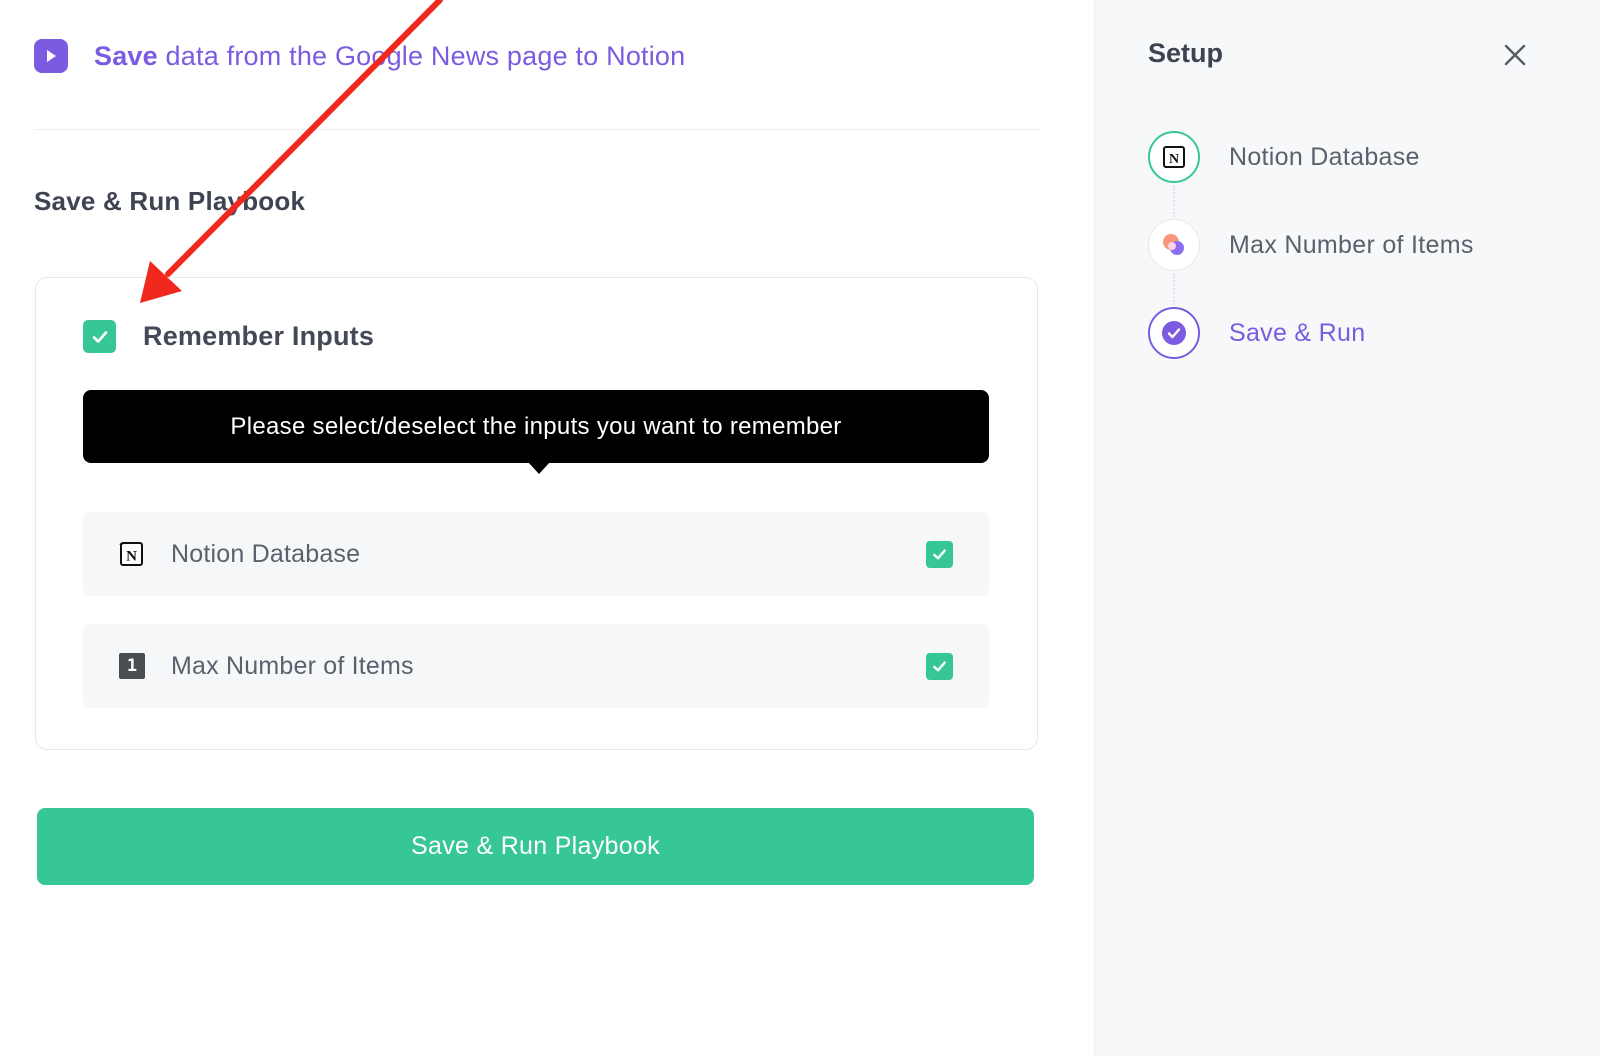 Image resolution: width=1600 pixels, height=1056 pixels. Describe the element at coordinates (1515, 55) in the screenshot. I see `close-icon` at that location.